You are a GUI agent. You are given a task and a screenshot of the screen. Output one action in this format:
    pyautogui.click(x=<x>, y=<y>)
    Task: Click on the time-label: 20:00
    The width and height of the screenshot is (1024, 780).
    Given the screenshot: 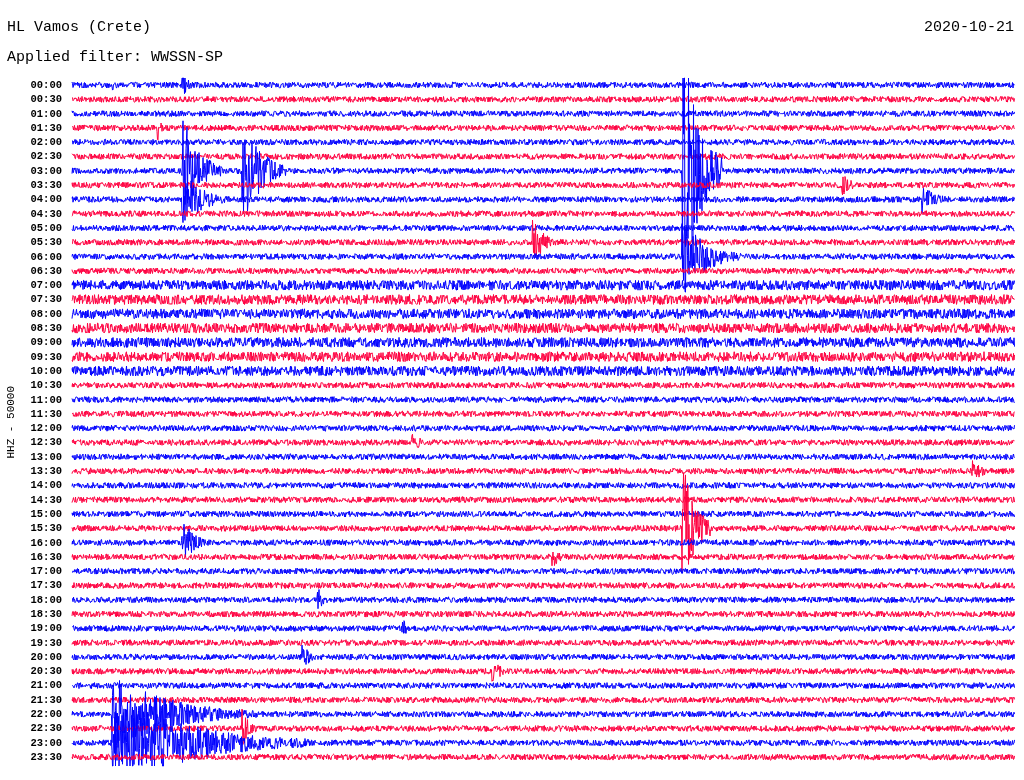 What is the action you would take?
    pyautogui.click(x=45, y=657)
    